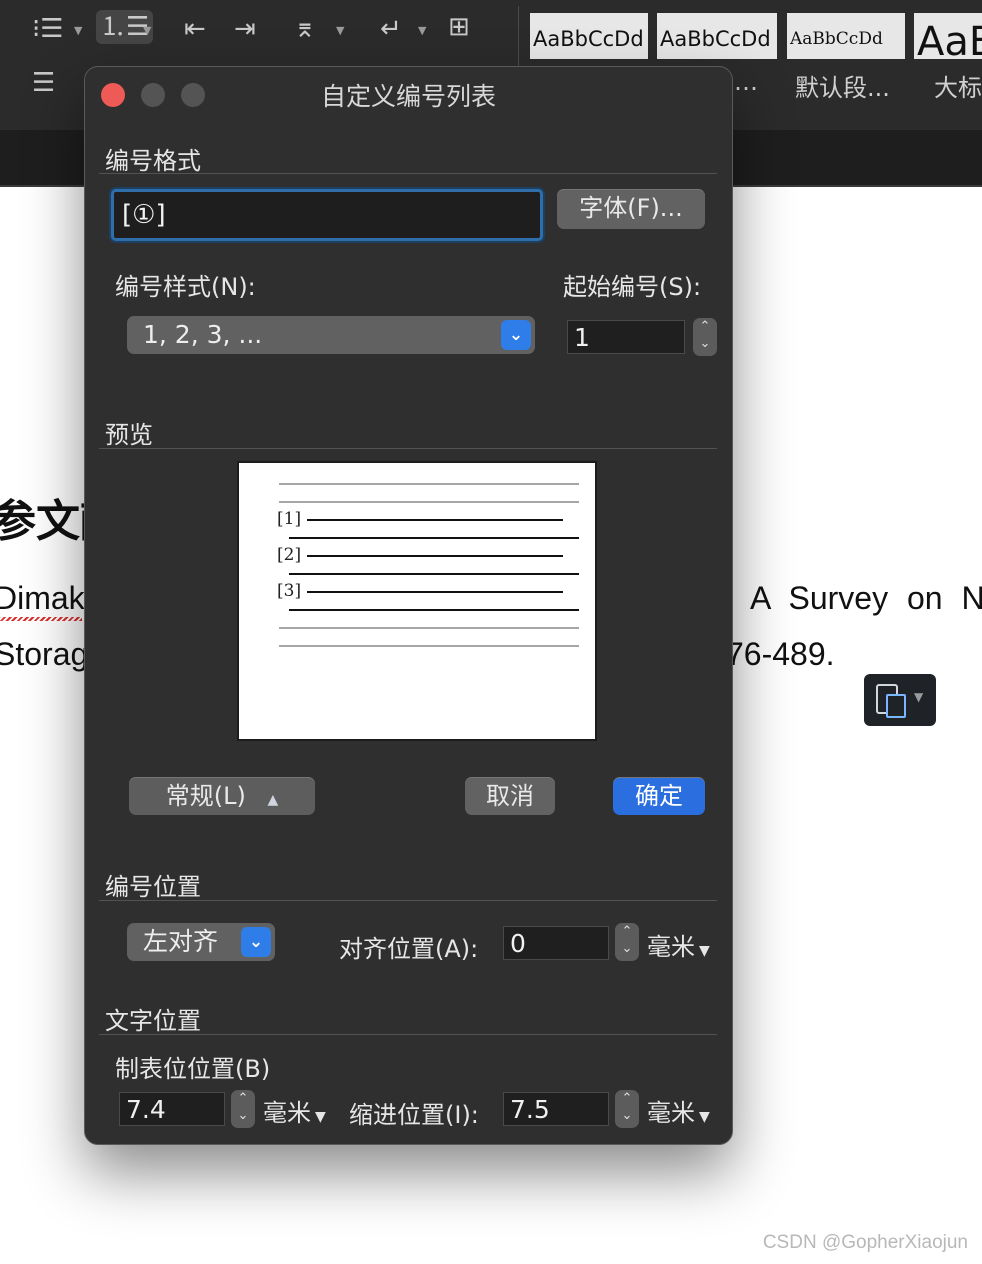 The image size is (982, 1264). Describe the element at coordinates (414, 1115) in the screenshot. I see `indent-at-label: 缩进位置(I):` at that location.